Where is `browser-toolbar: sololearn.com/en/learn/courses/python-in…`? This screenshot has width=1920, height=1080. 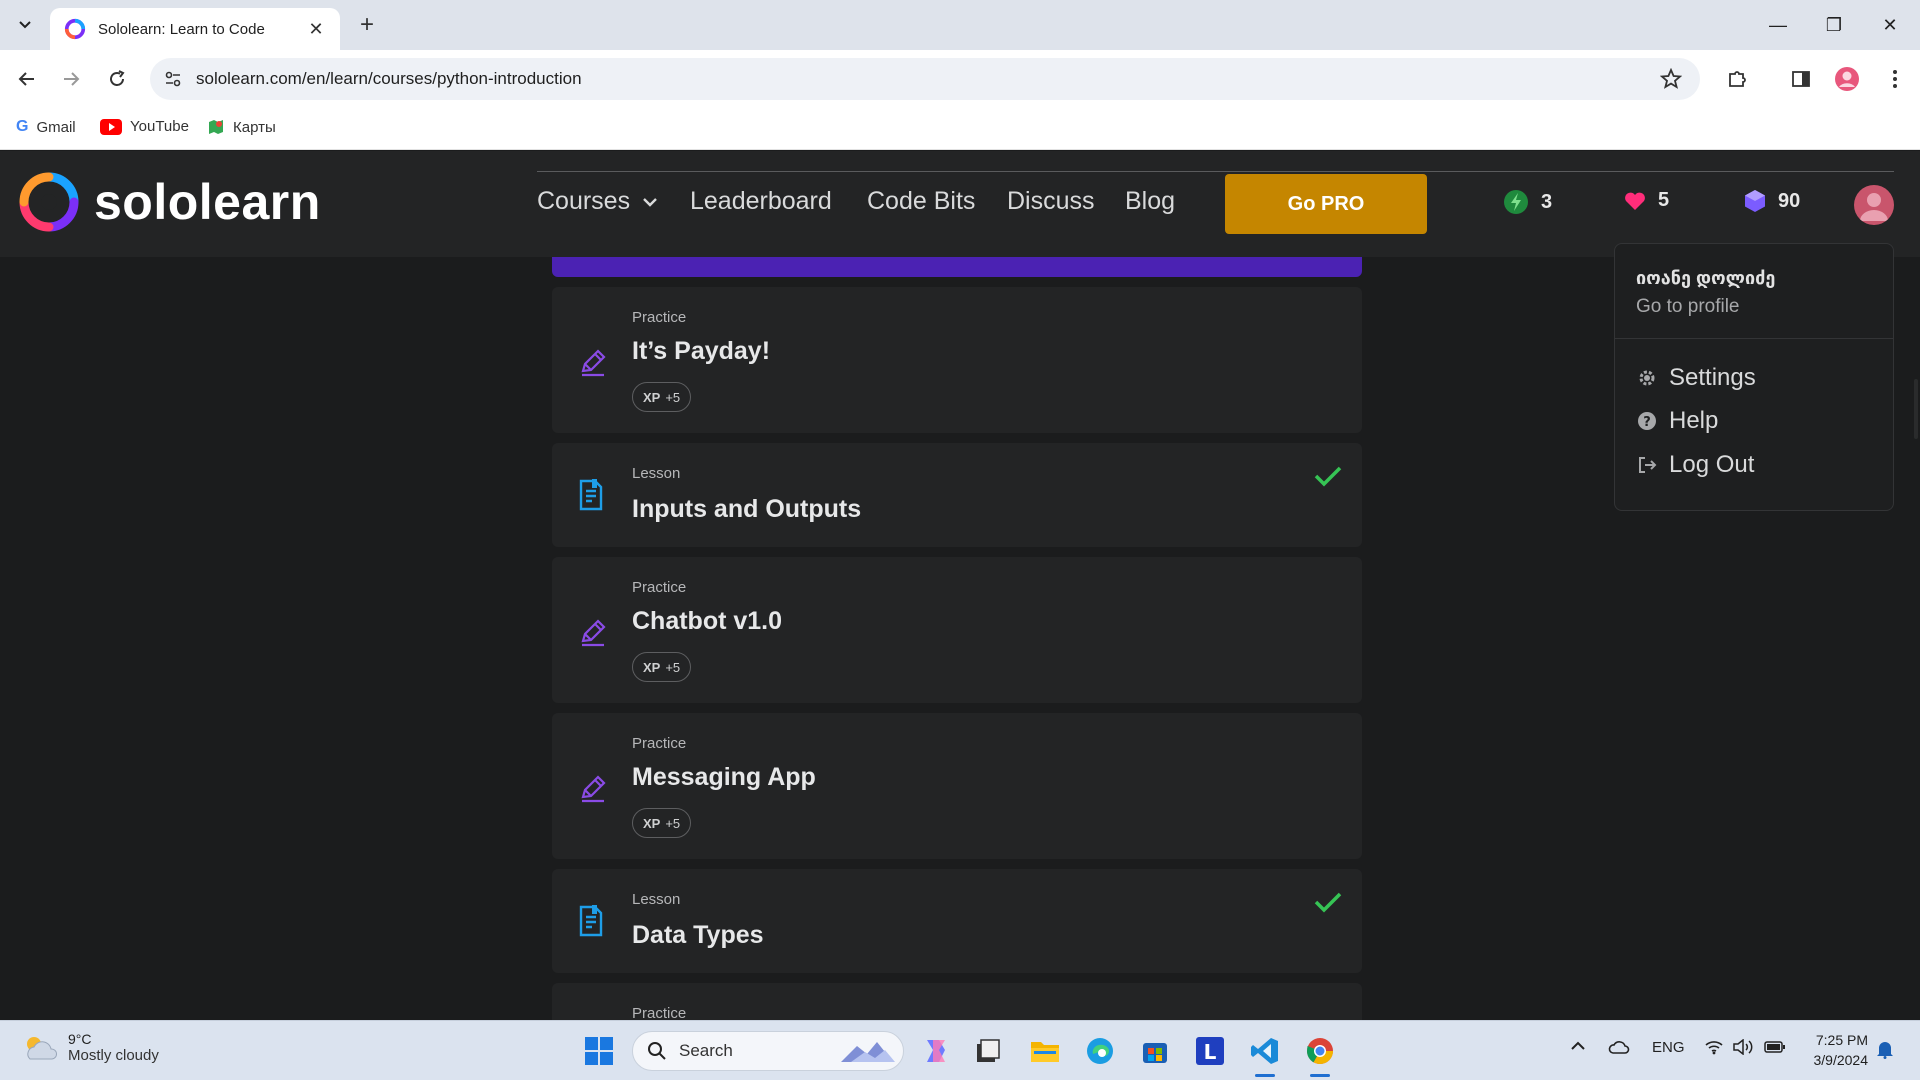 browser-toolbar: sololearn.com/en/learn/courses/python-in… is located at coordinates (960, 79).